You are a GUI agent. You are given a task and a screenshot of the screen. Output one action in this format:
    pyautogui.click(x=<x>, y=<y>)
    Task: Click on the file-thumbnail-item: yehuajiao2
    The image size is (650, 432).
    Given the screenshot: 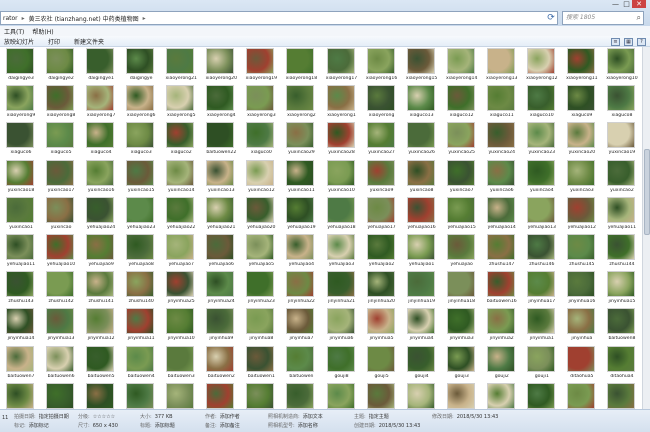 What is the action you would take?
    pyautogui.click(x=381, y=252)
    